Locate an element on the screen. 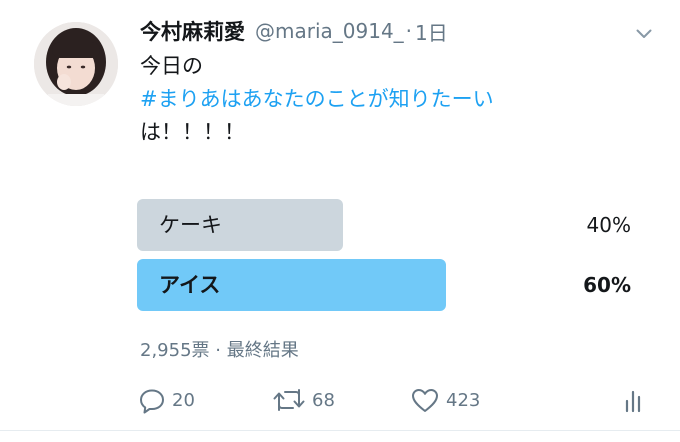  retweet-button: 68 is located at coordinates (303, 400).